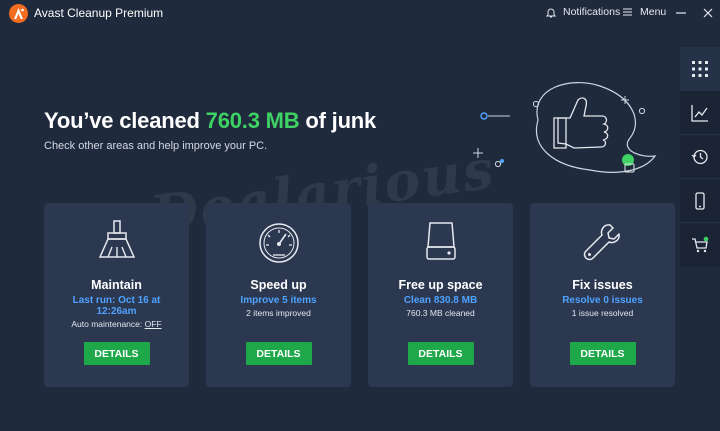  What do you see at coordinates (708, 13) in the screenshot?
I see `close-icon` at bounding box center [708, 13].